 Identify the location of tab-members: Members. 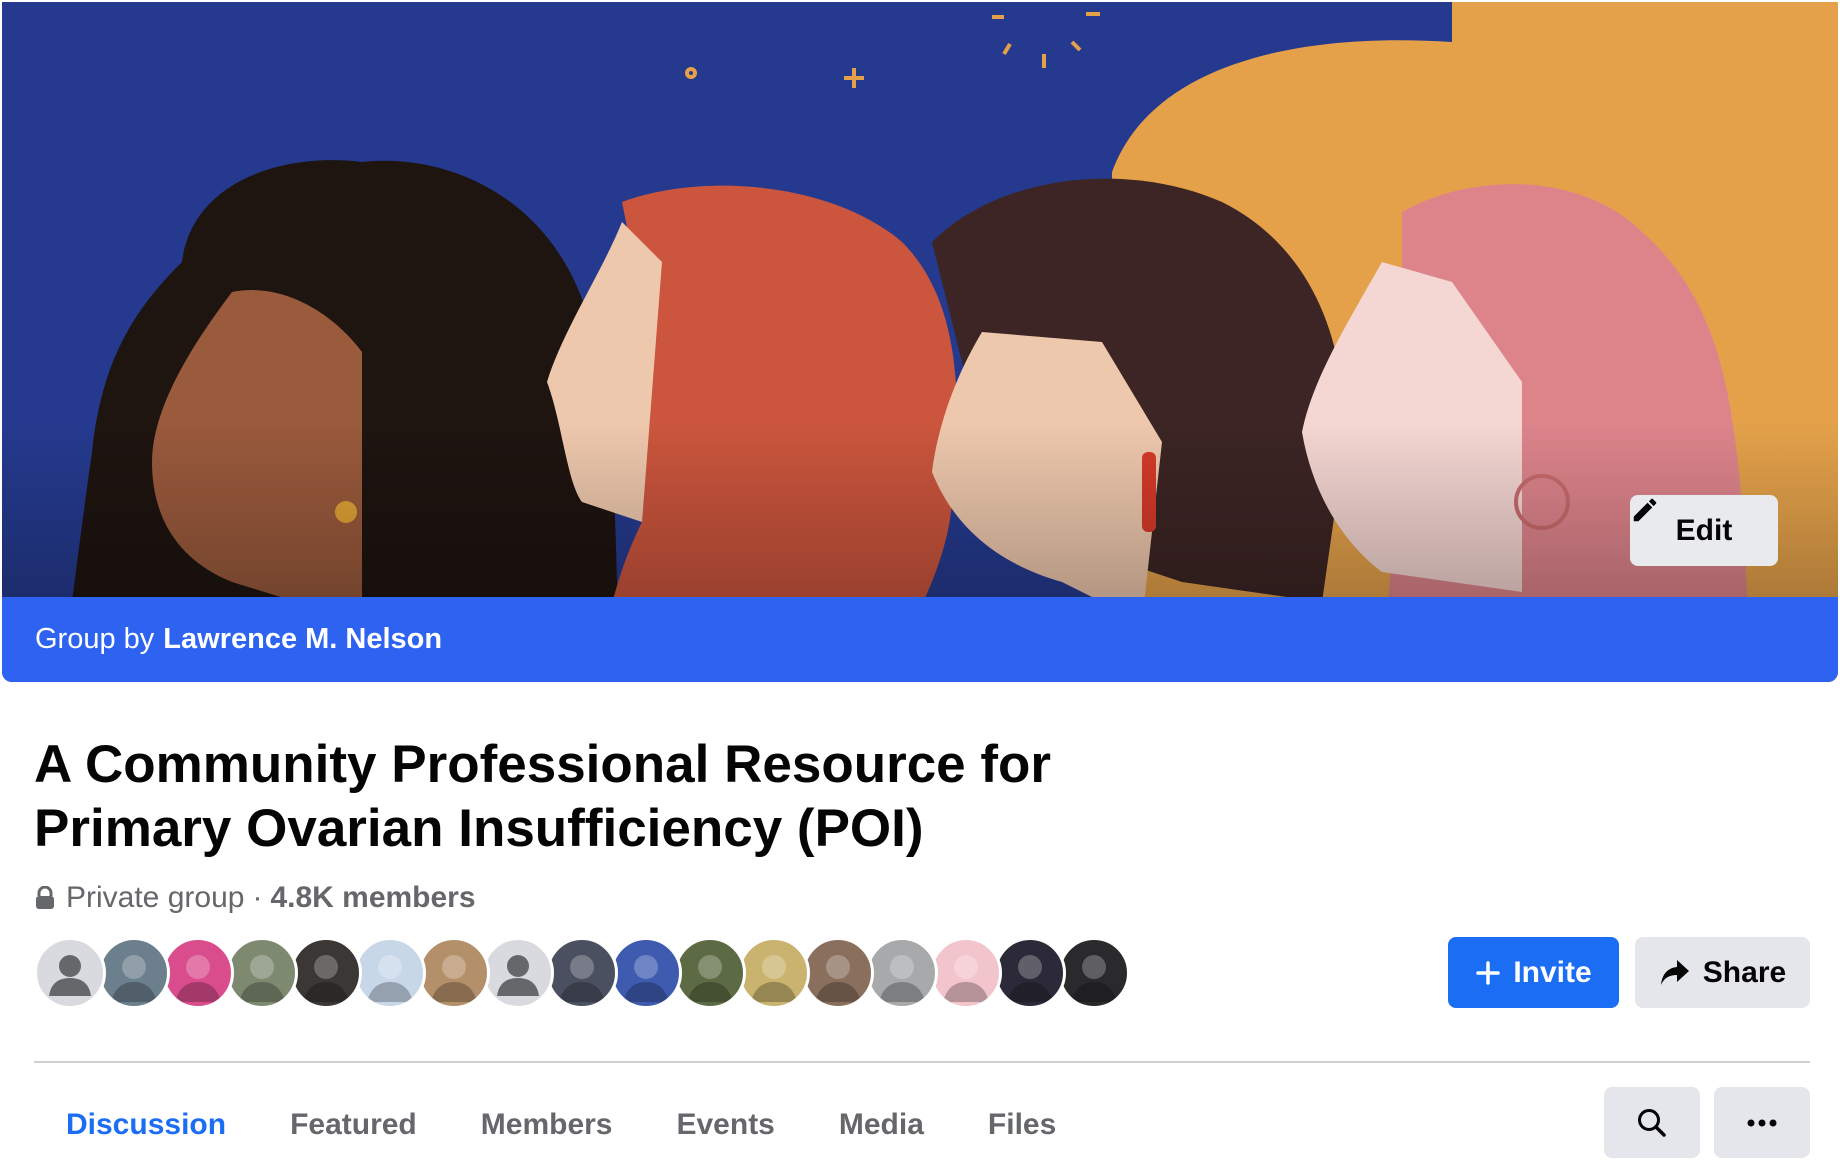
(547, 1125).